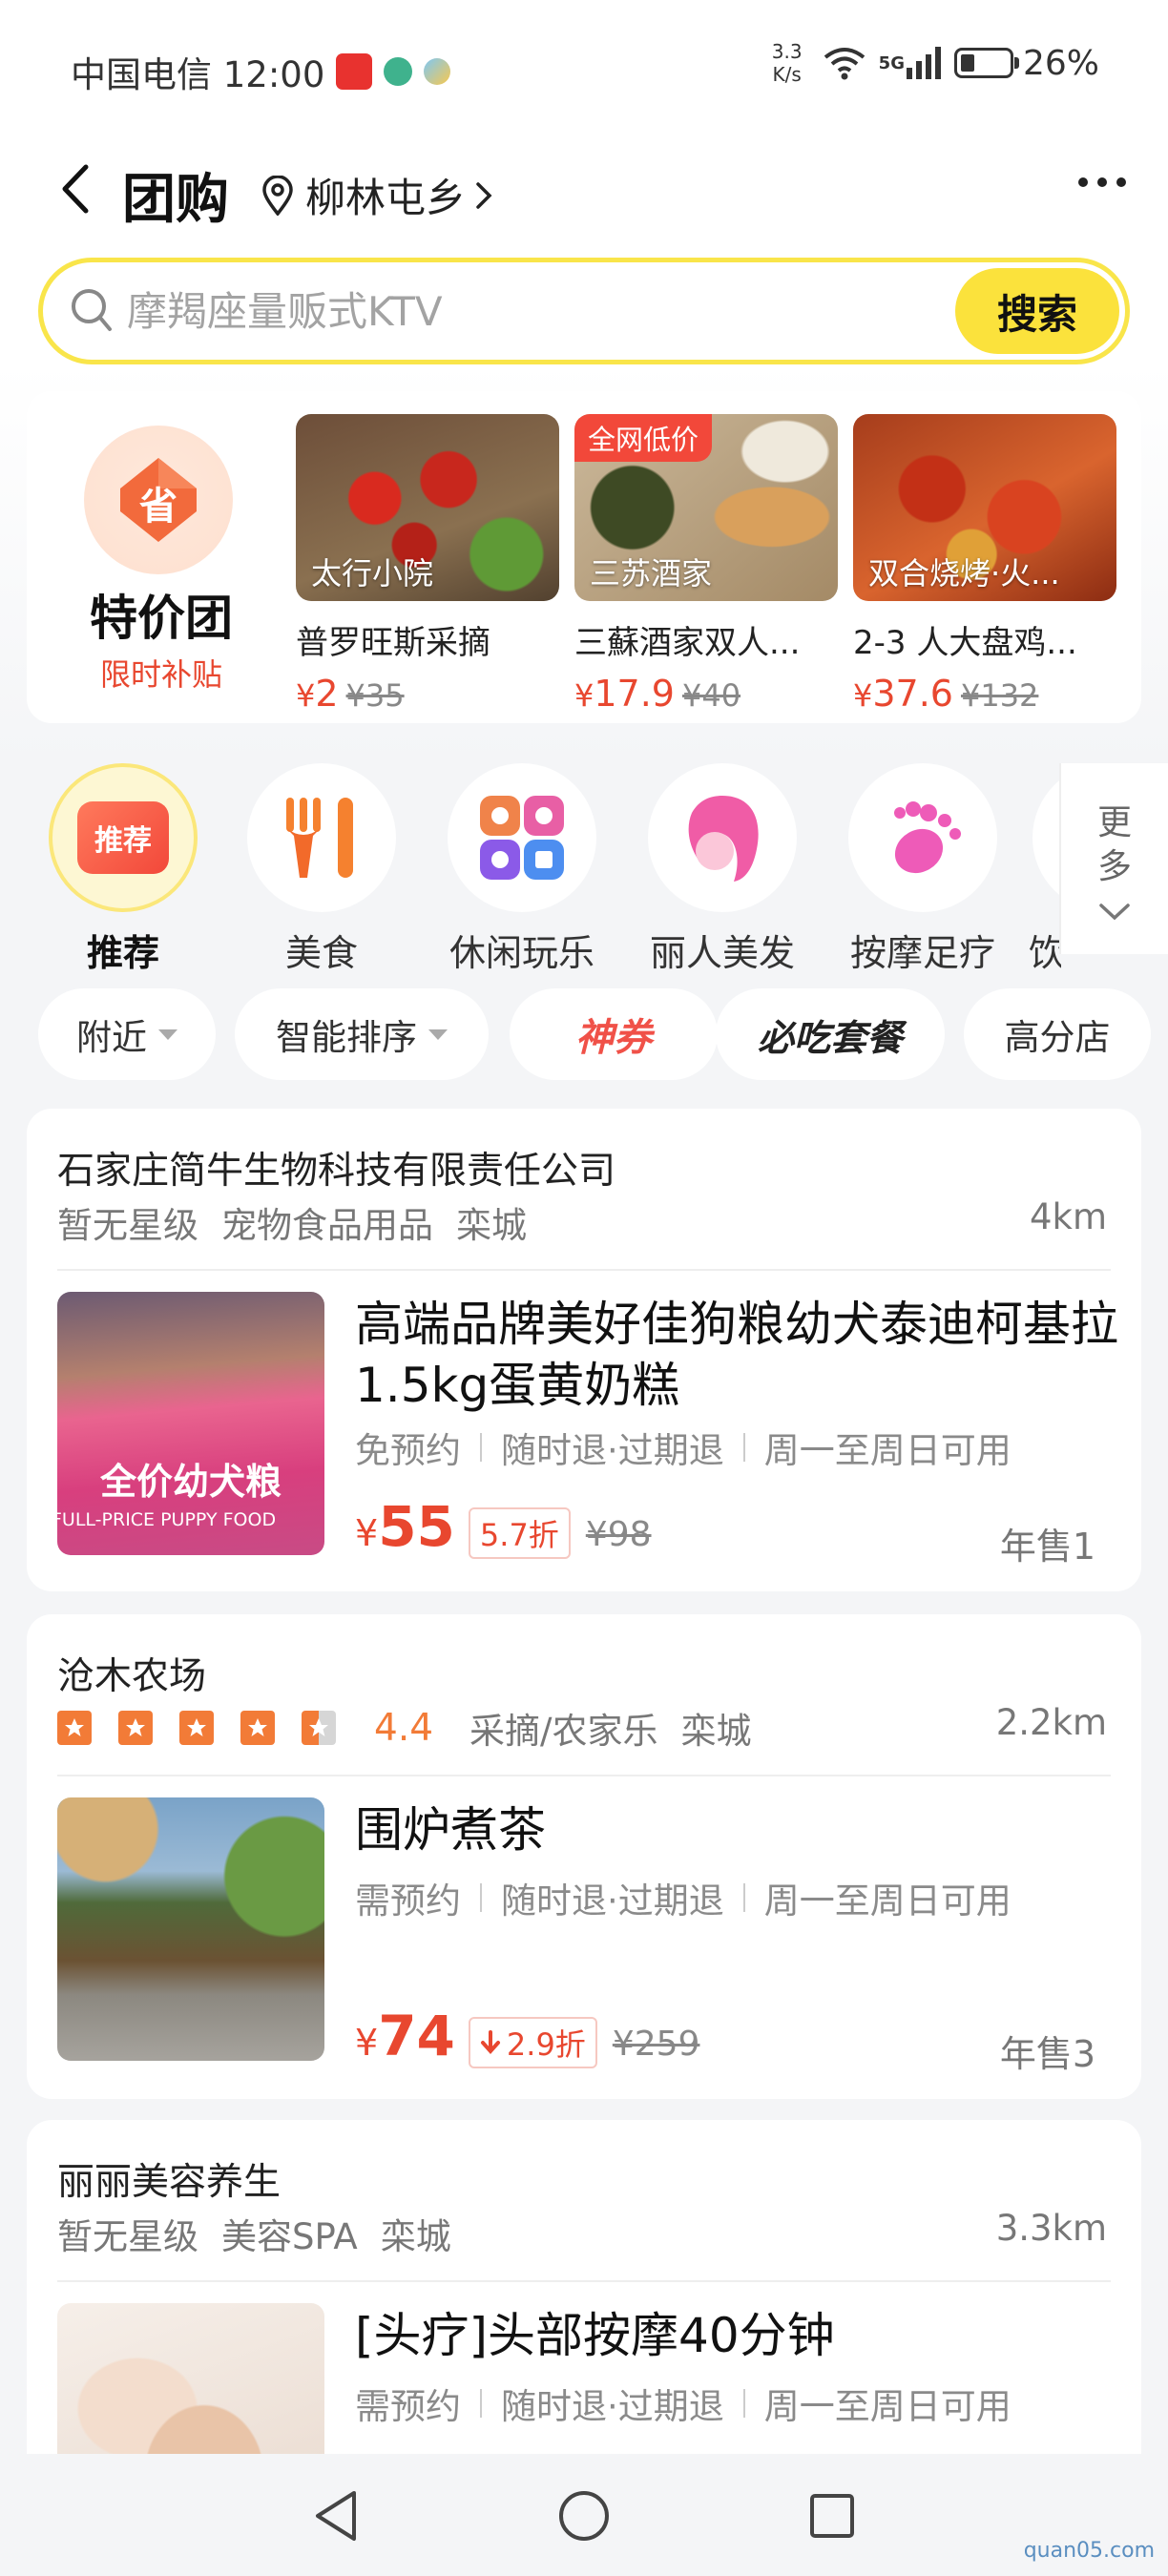  What do you see at coordinates (934, 63) in the screenshot?
I see `status-right: 3.3 K/s 5G 26%` at bounding box center [934, 63].